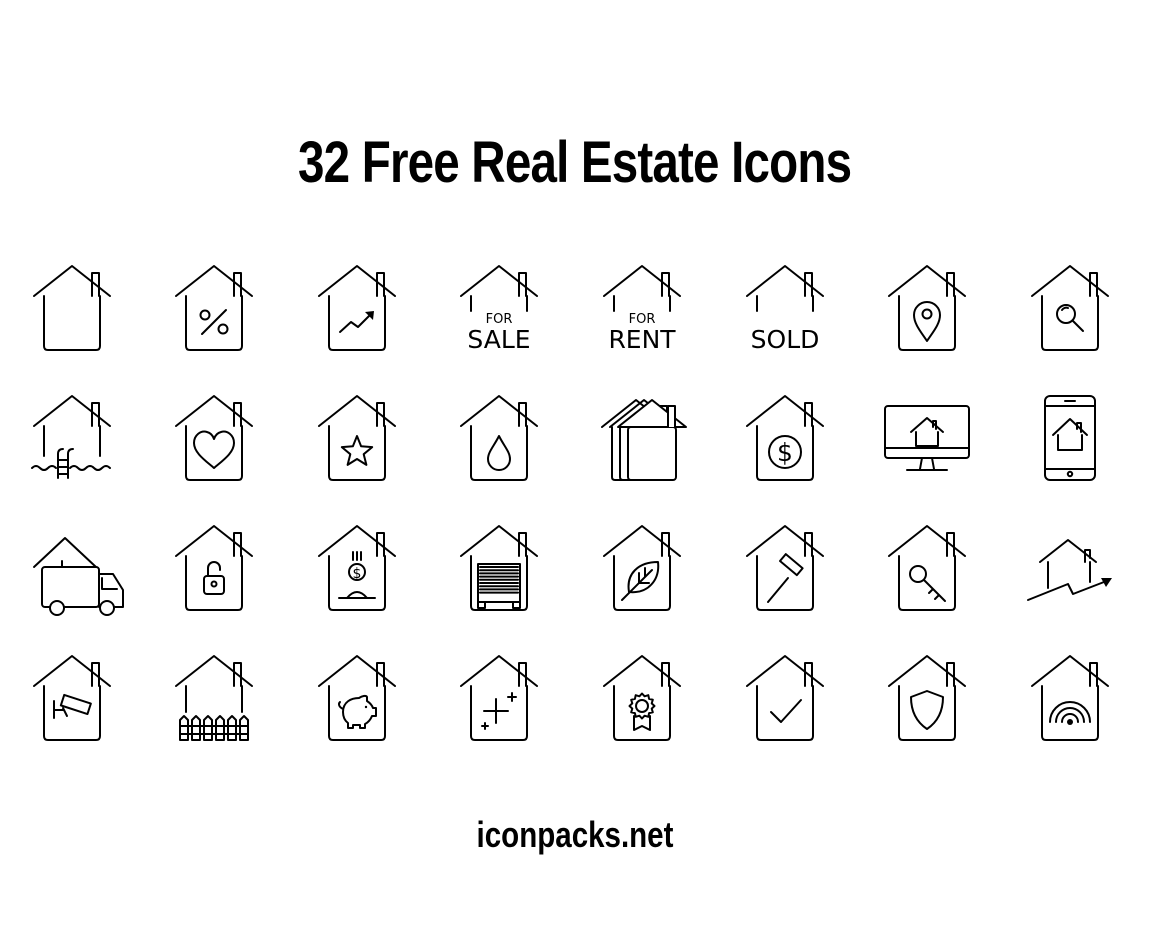  What do you see at coordinates (214, 568) in the screenshot?
I see `house-unlocked-padlock-icon` at bounding box center [214, 568].